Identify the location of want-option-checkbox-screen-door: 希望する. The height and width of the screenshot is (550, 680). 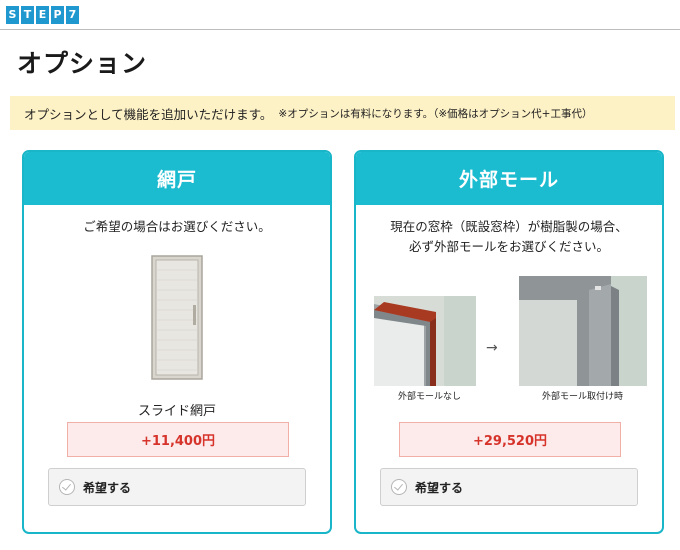
(177, 487).